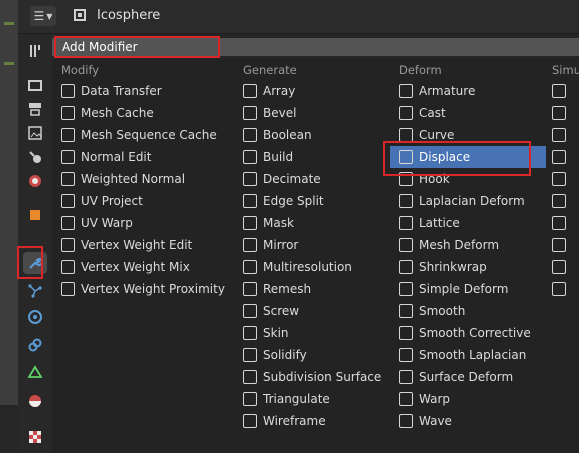  I want to click on menu-item-weighted-normal: Weighted Normal, so click(136, 179).